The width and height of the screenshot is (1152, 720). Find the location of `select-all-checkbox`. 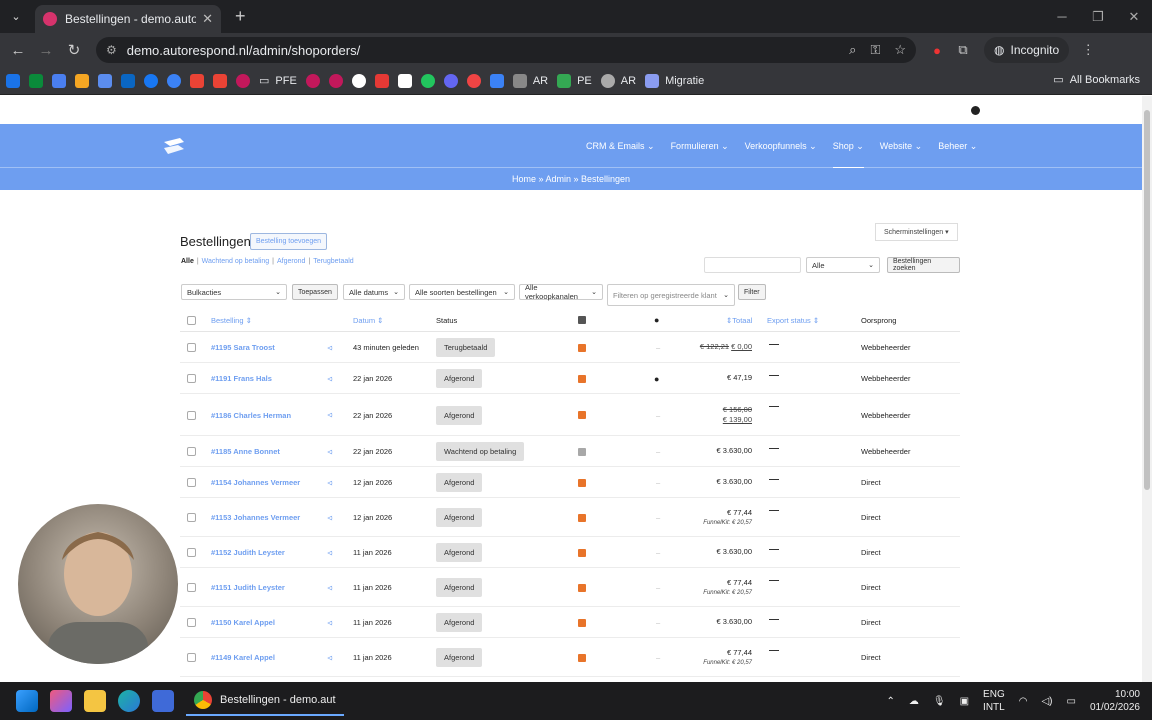

select-all-checkbox is located at coordinates (191, 320).